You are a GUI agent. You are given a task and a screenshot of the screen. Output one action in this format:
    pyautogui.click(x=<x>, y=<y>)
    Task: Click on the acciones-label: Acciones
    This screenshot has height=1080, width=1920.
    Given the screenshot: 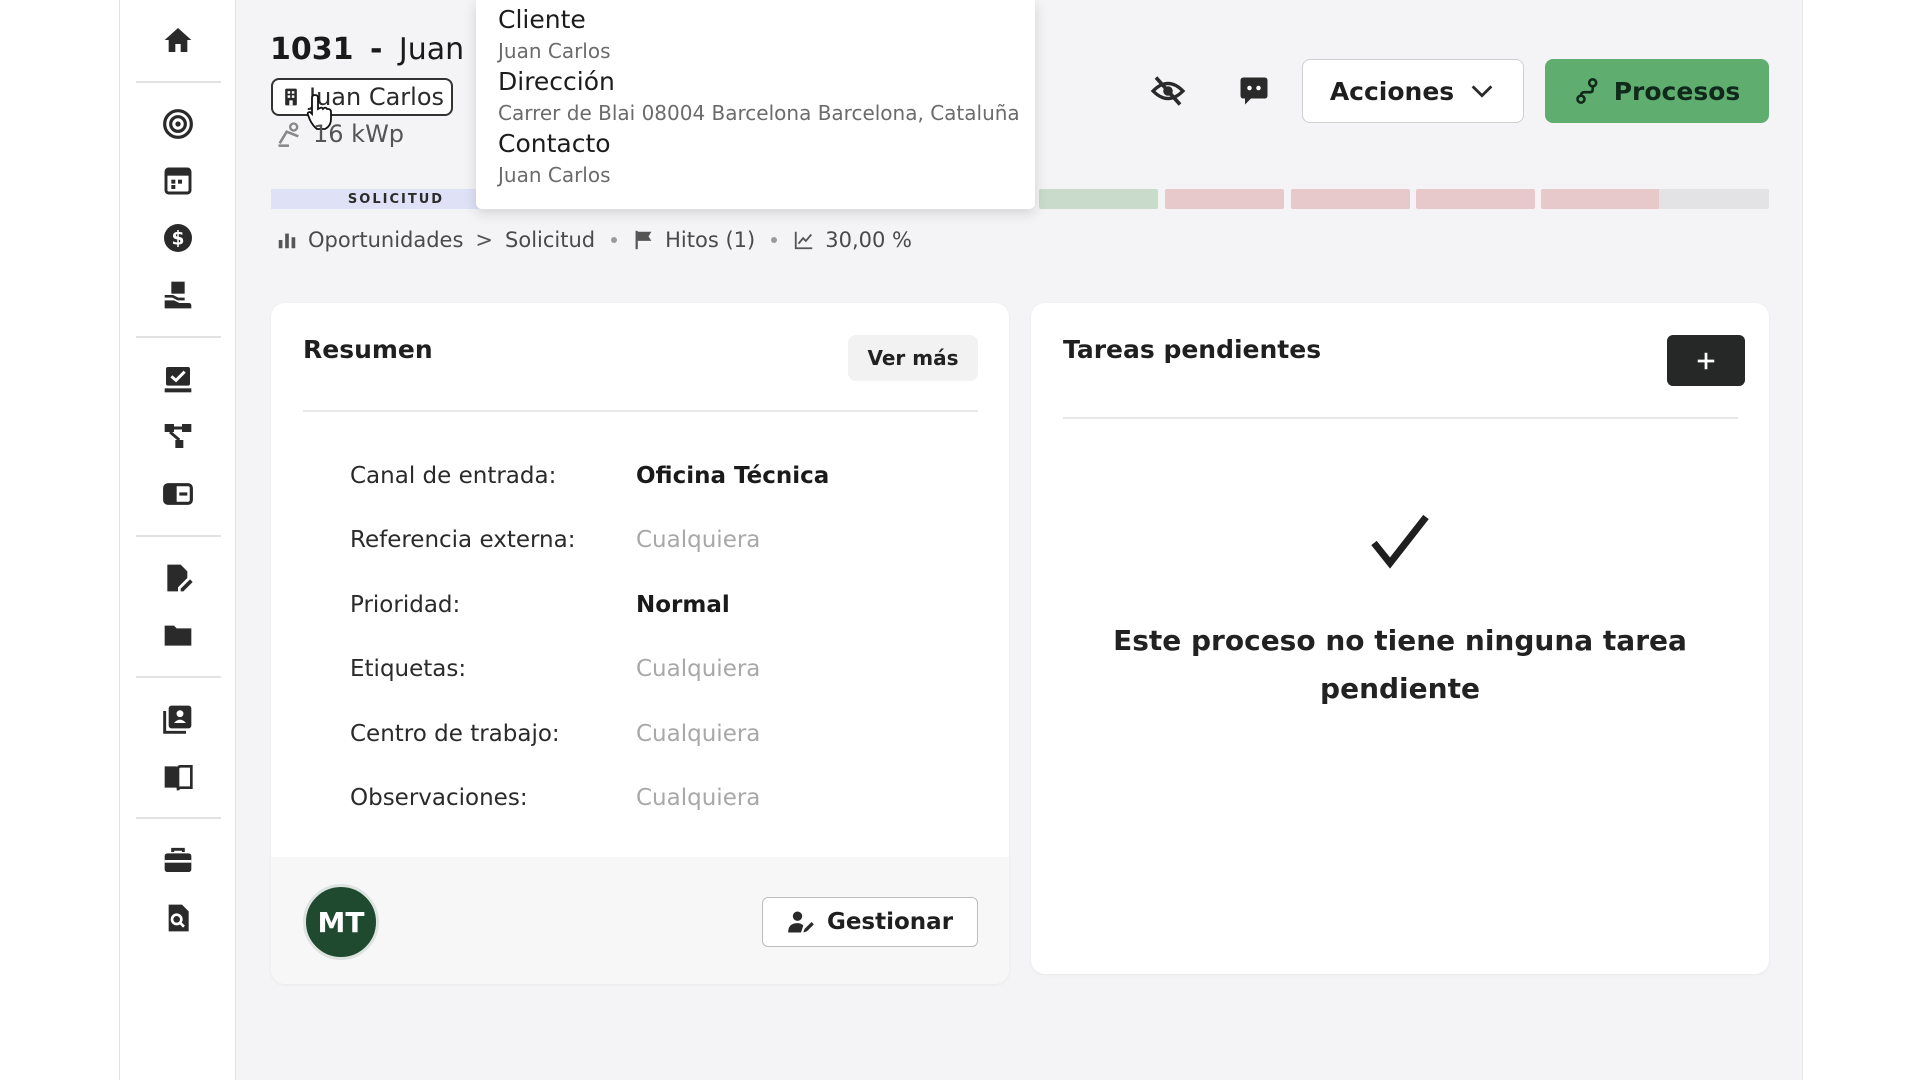 What is the action you would take?
    pyautogui.click(x=1392, y=91)
    